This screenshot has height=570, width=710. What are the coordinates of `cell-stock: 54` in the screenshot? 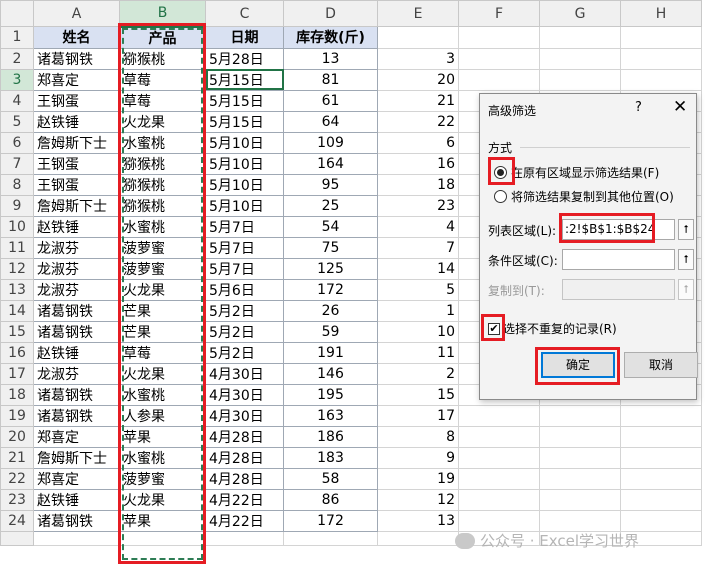 It's located at (330, 226).